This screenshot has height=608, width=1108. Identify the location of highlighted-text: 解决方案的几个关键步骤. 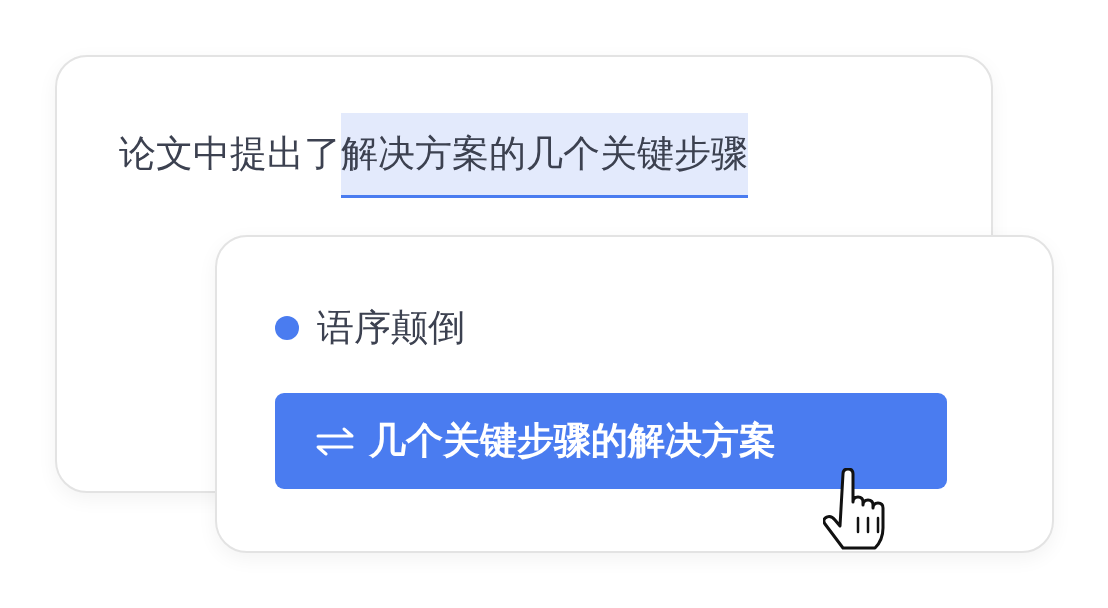
(544, 155).